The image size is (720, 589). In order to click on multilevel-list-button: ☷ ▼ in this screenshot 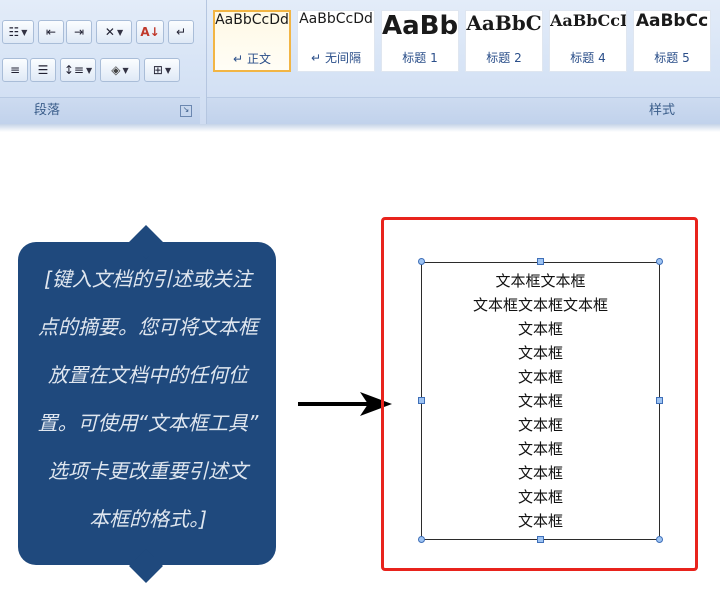, I will do `click(18, 32)`.